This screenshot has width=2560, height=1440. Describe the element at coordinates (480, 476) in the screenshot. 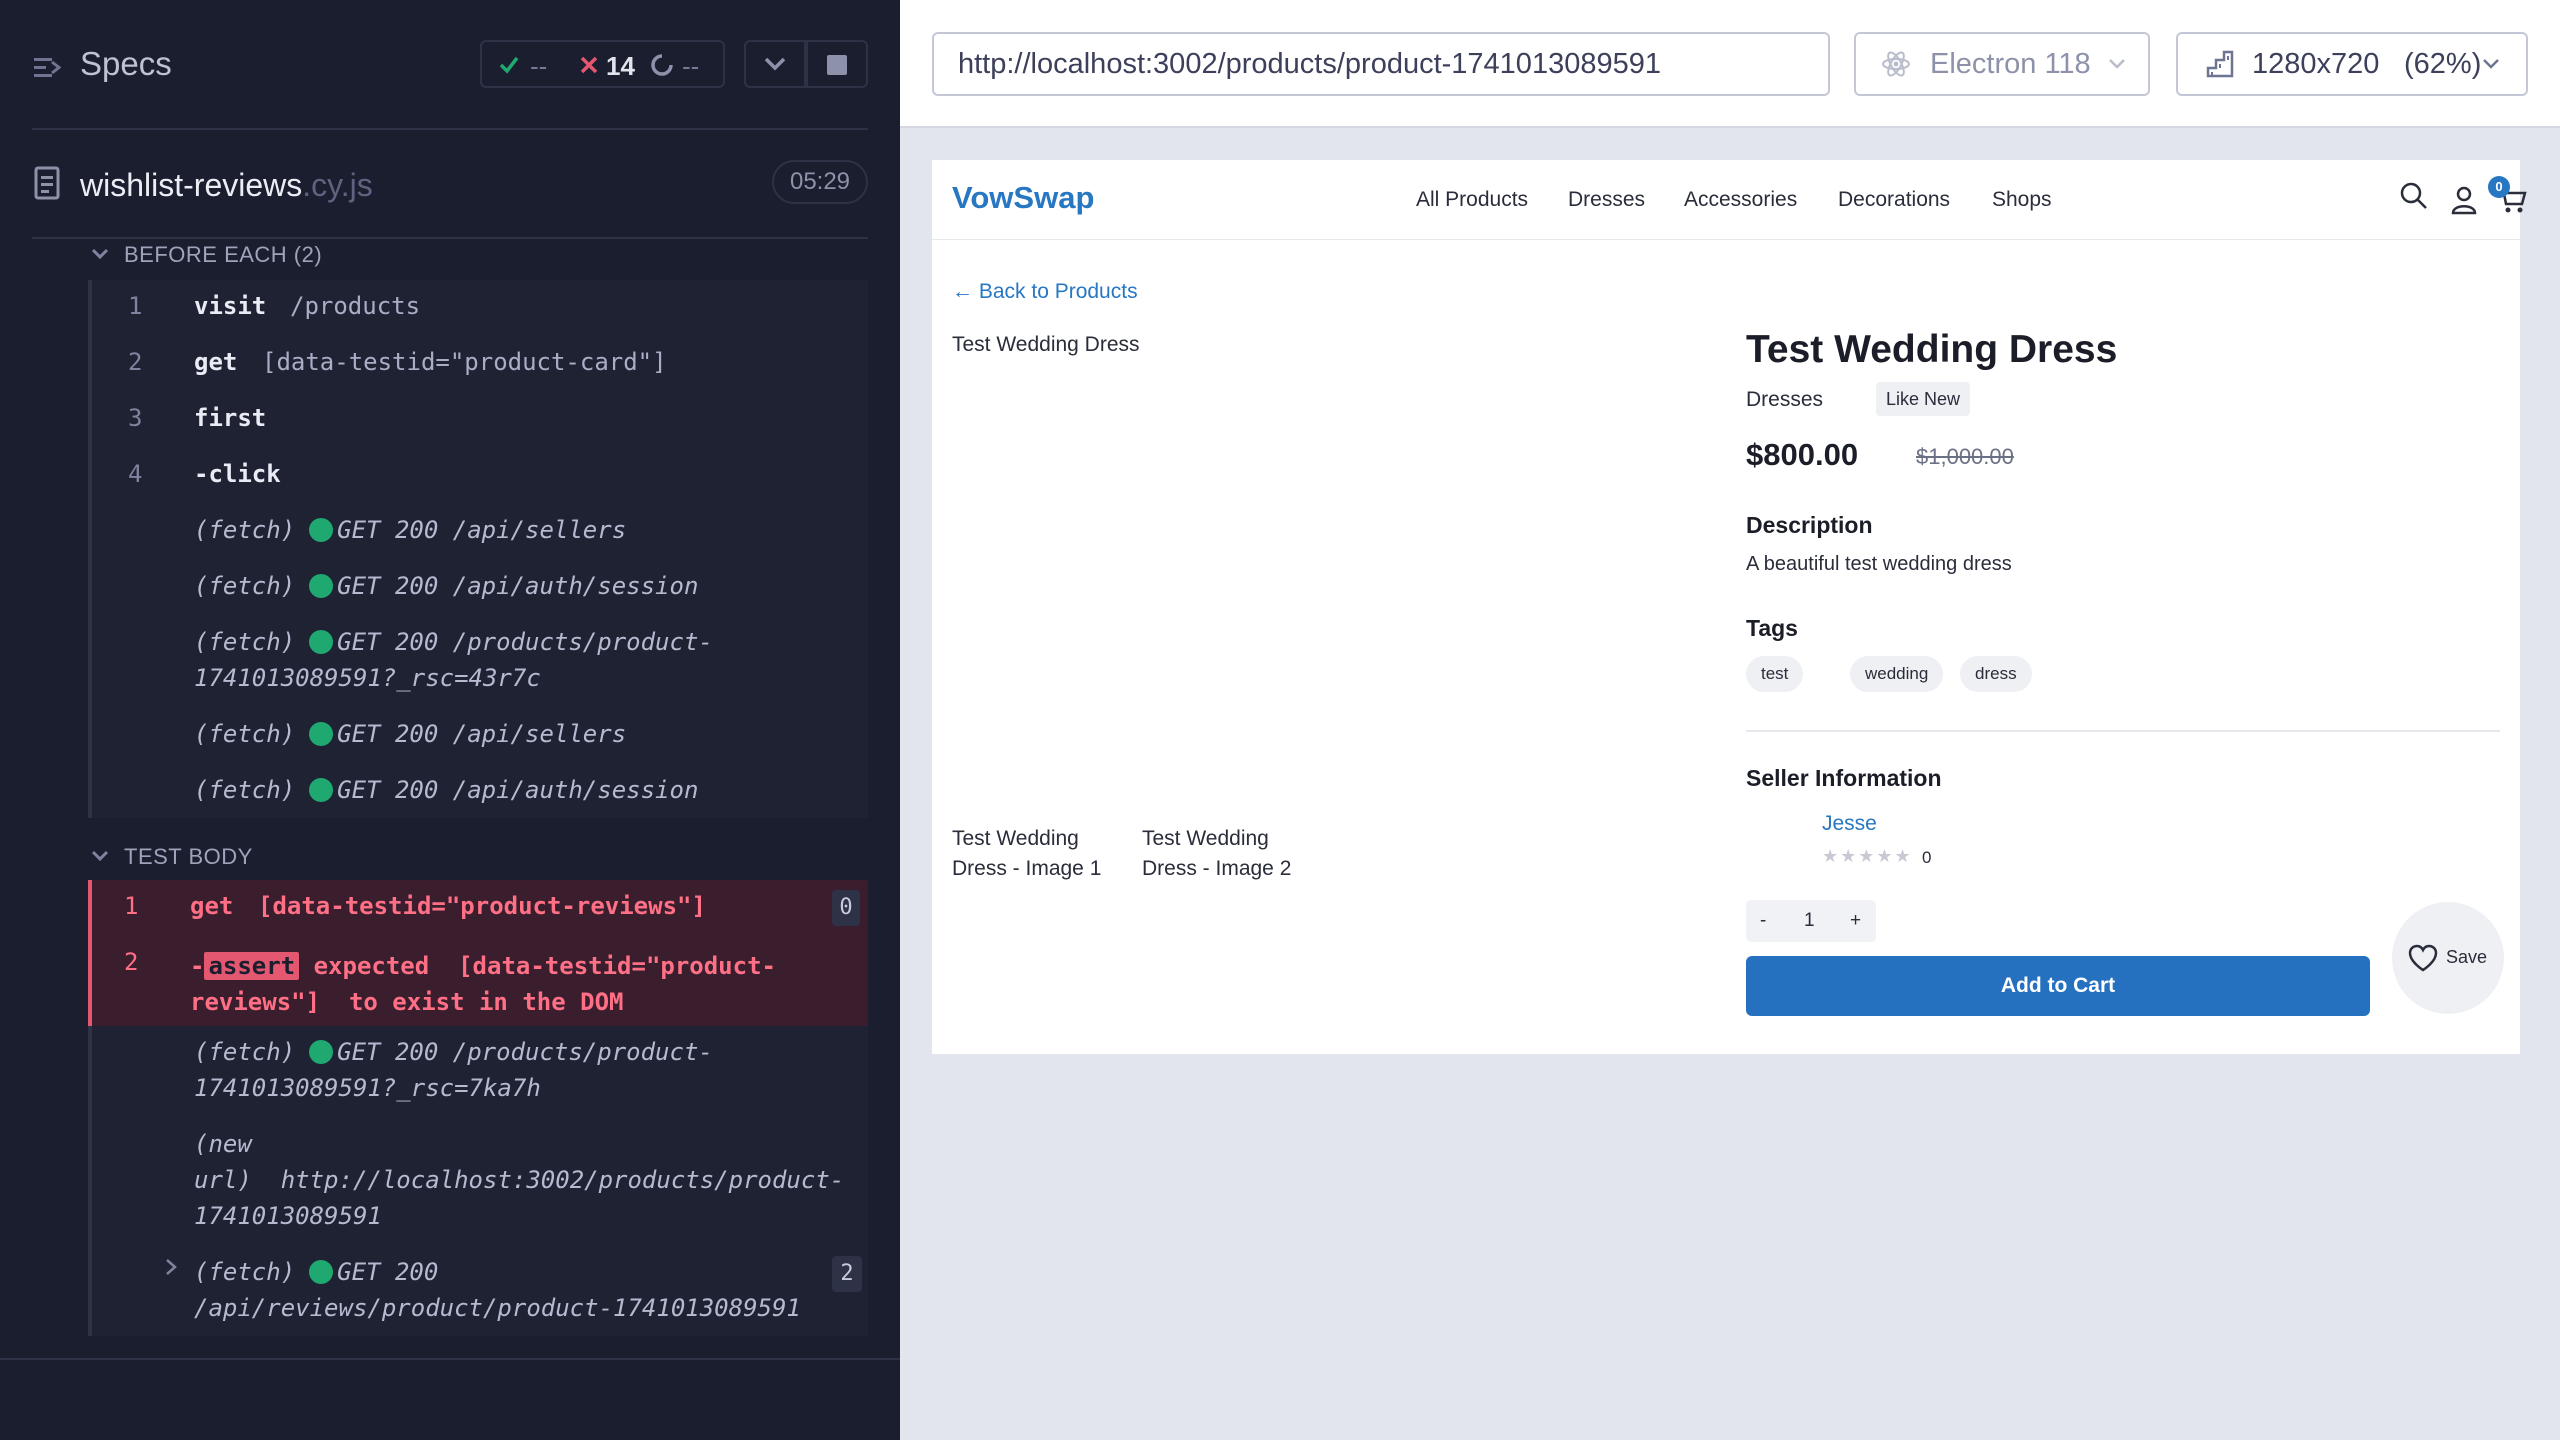

I see `command-click: 4 -click` at that location.